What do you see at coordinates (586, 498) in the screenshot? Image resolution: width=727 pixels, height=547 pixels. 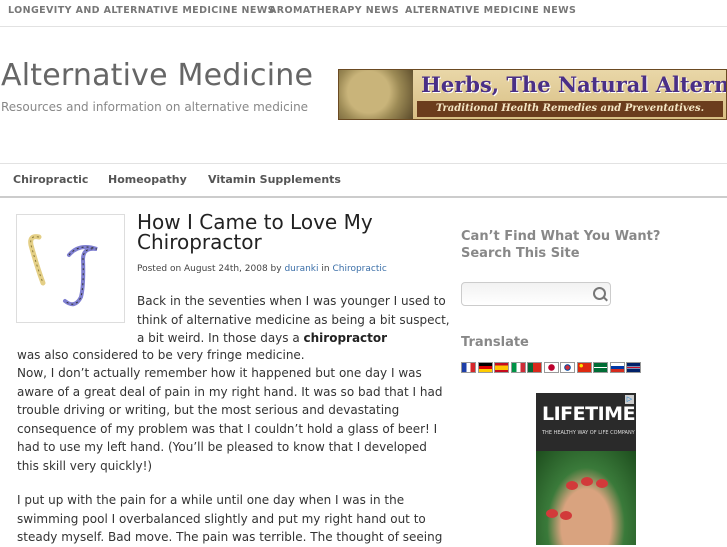 I see `ad-feet-image` at bounding box center [586, 498].